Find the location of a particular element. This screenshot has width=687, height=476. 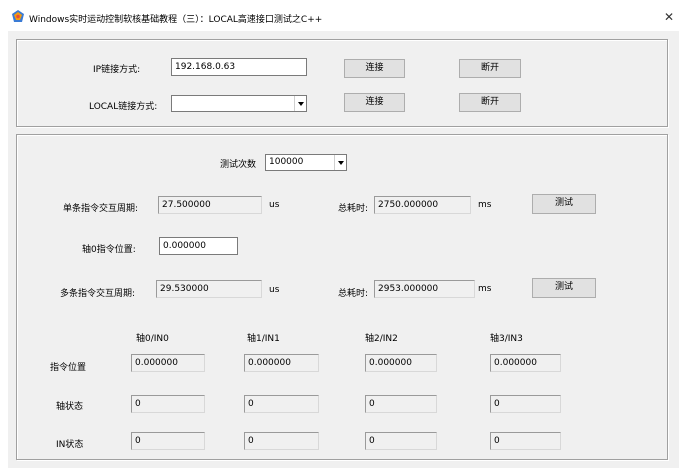

total-time-label-1: 总耗时: is located at coordinates (353, 209).